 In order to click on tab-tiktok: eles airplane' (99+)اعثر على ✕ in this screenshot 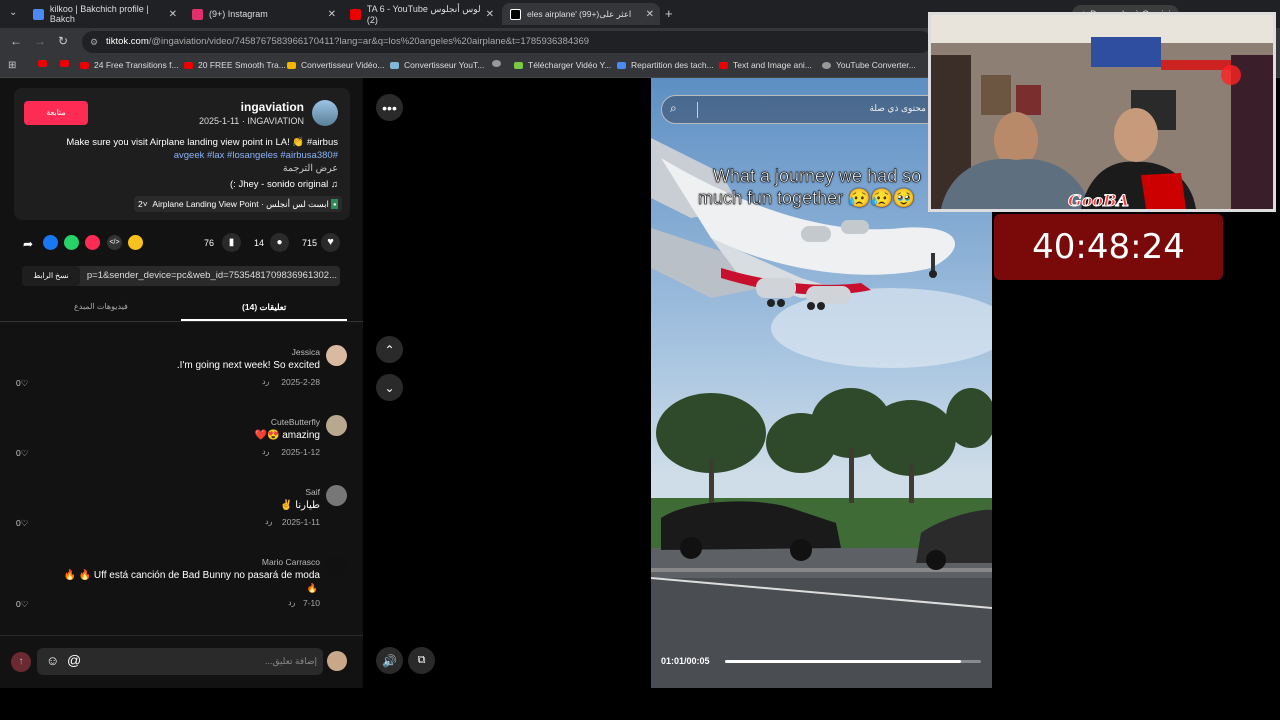, I will do `click(581, 14)`.